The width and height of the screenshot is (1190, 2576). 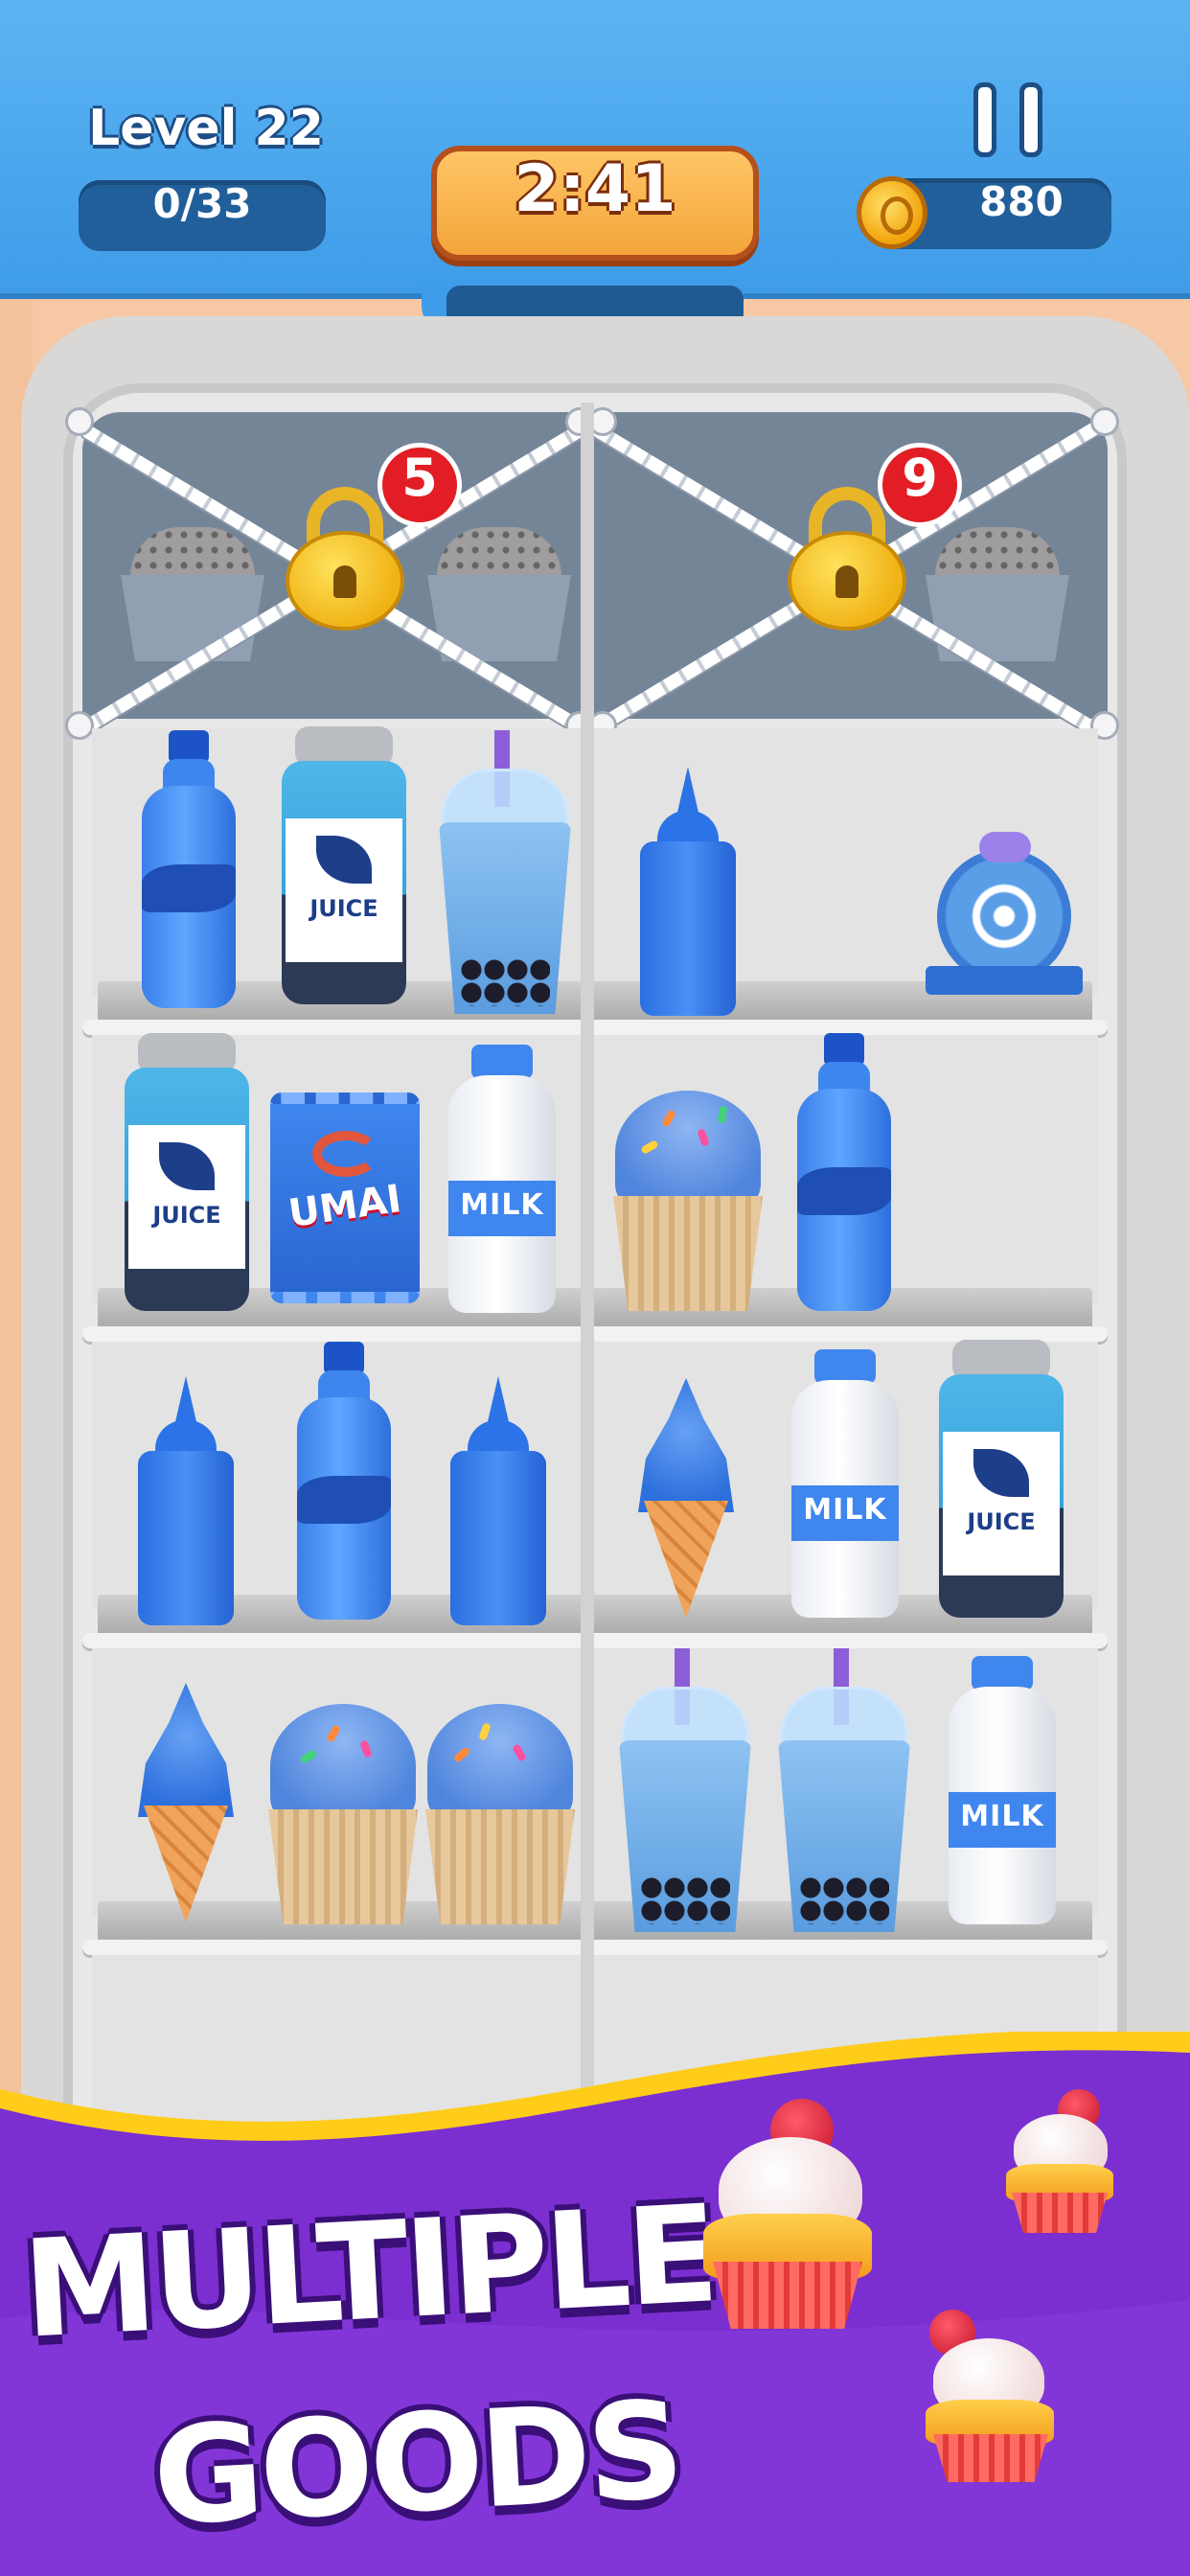 What do you see at coordinates (1021, 201) in the screenshot?
I see `coin-count: 880` at bounding box center [1021, 201].